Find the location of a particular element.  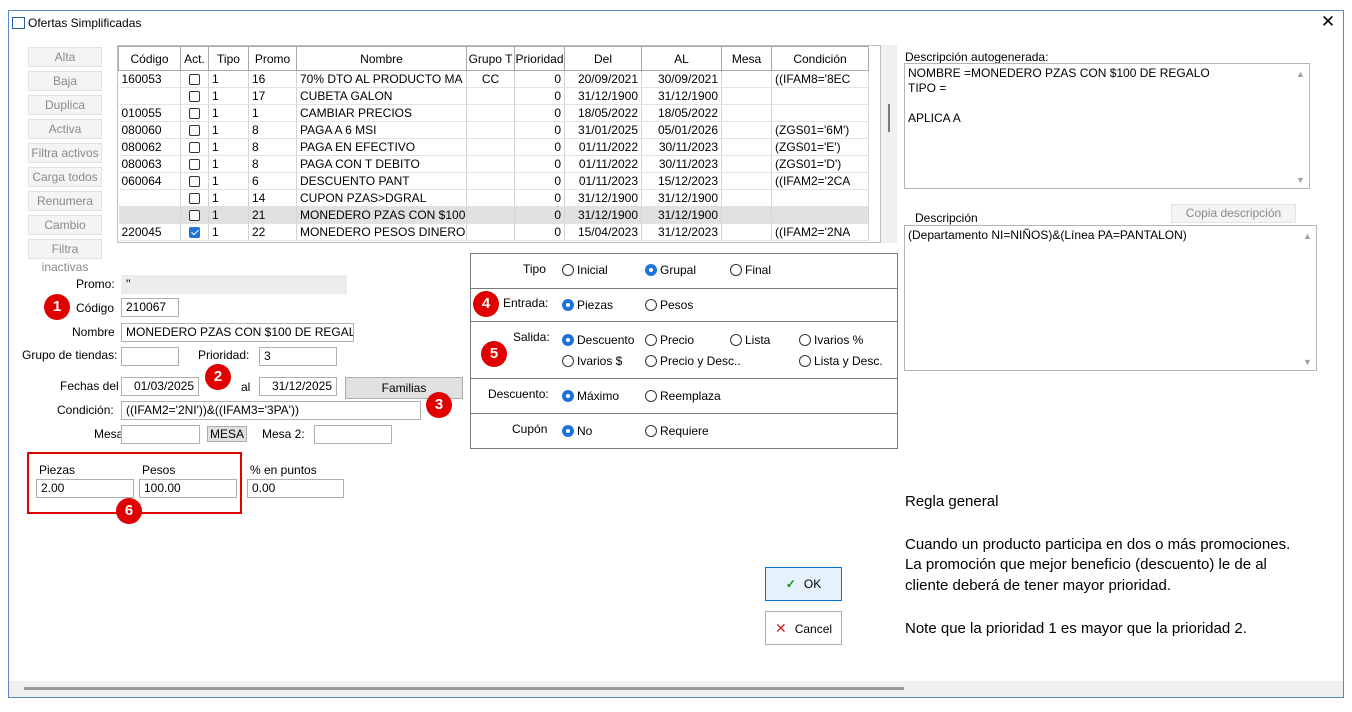

grid-column-header: Del is located at coordinates (603, 58).